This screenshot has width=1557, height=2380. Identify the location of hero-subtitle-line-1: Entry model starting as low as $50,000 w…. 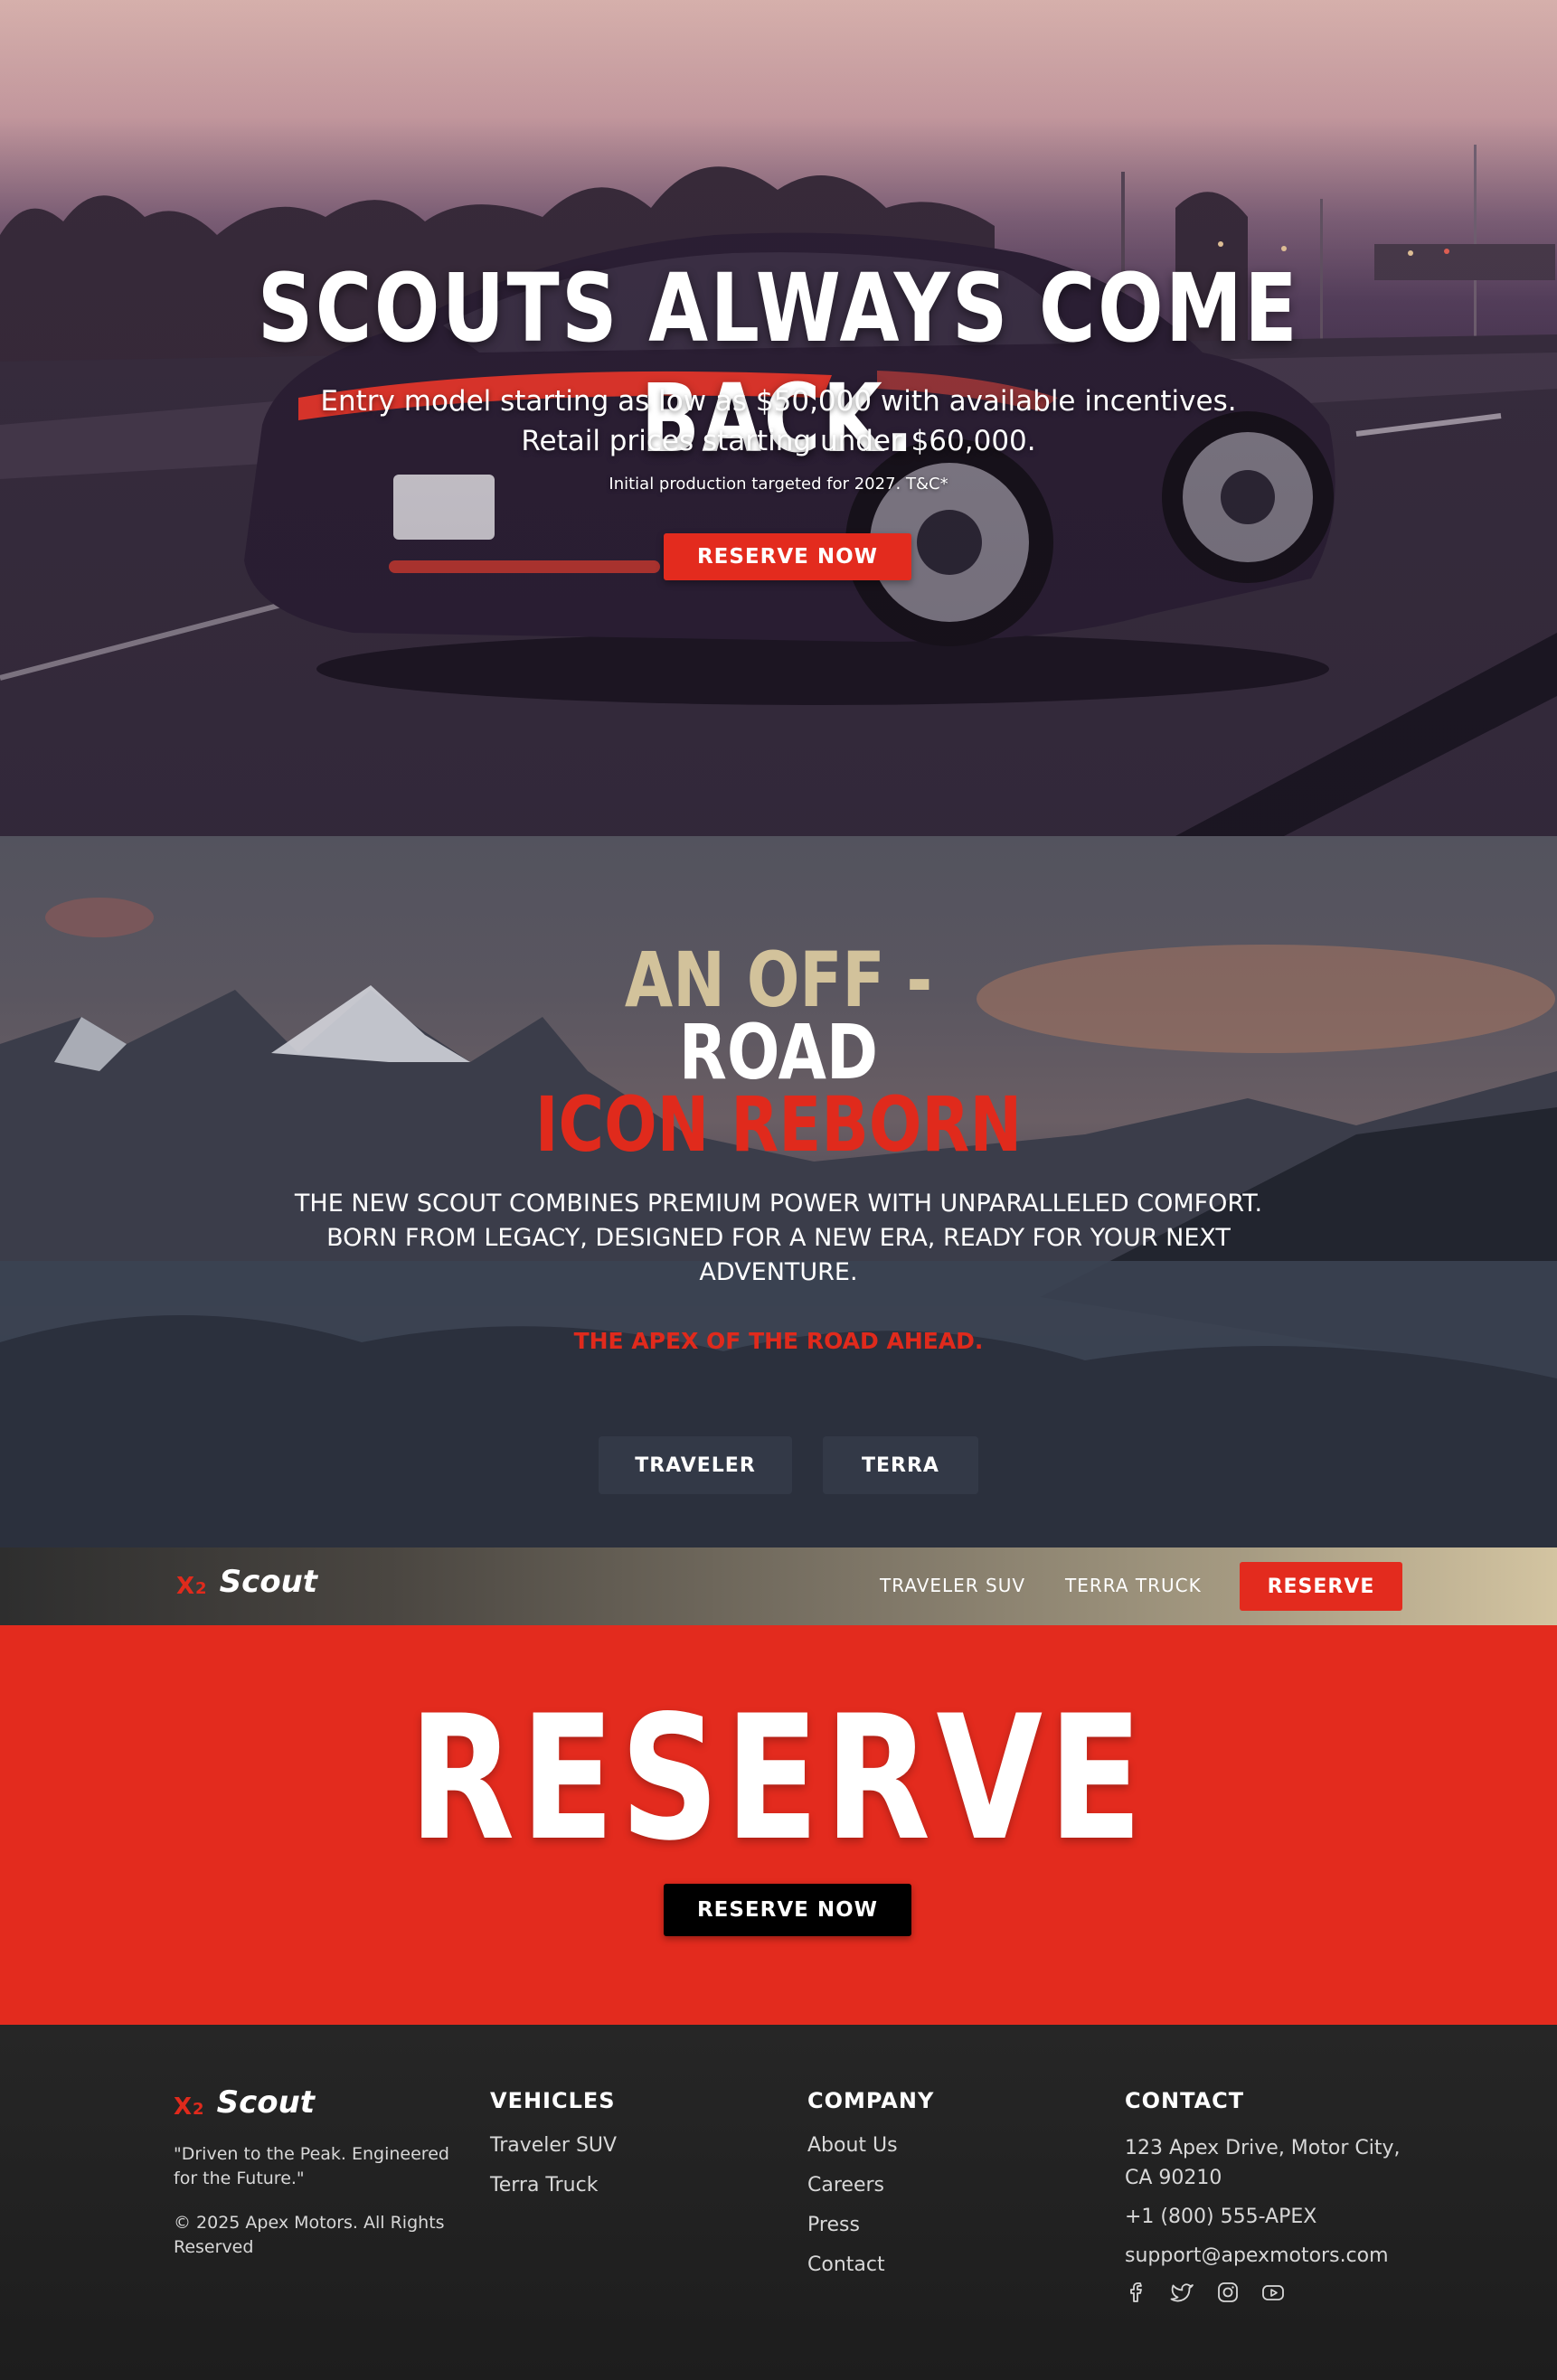
(779, 401).